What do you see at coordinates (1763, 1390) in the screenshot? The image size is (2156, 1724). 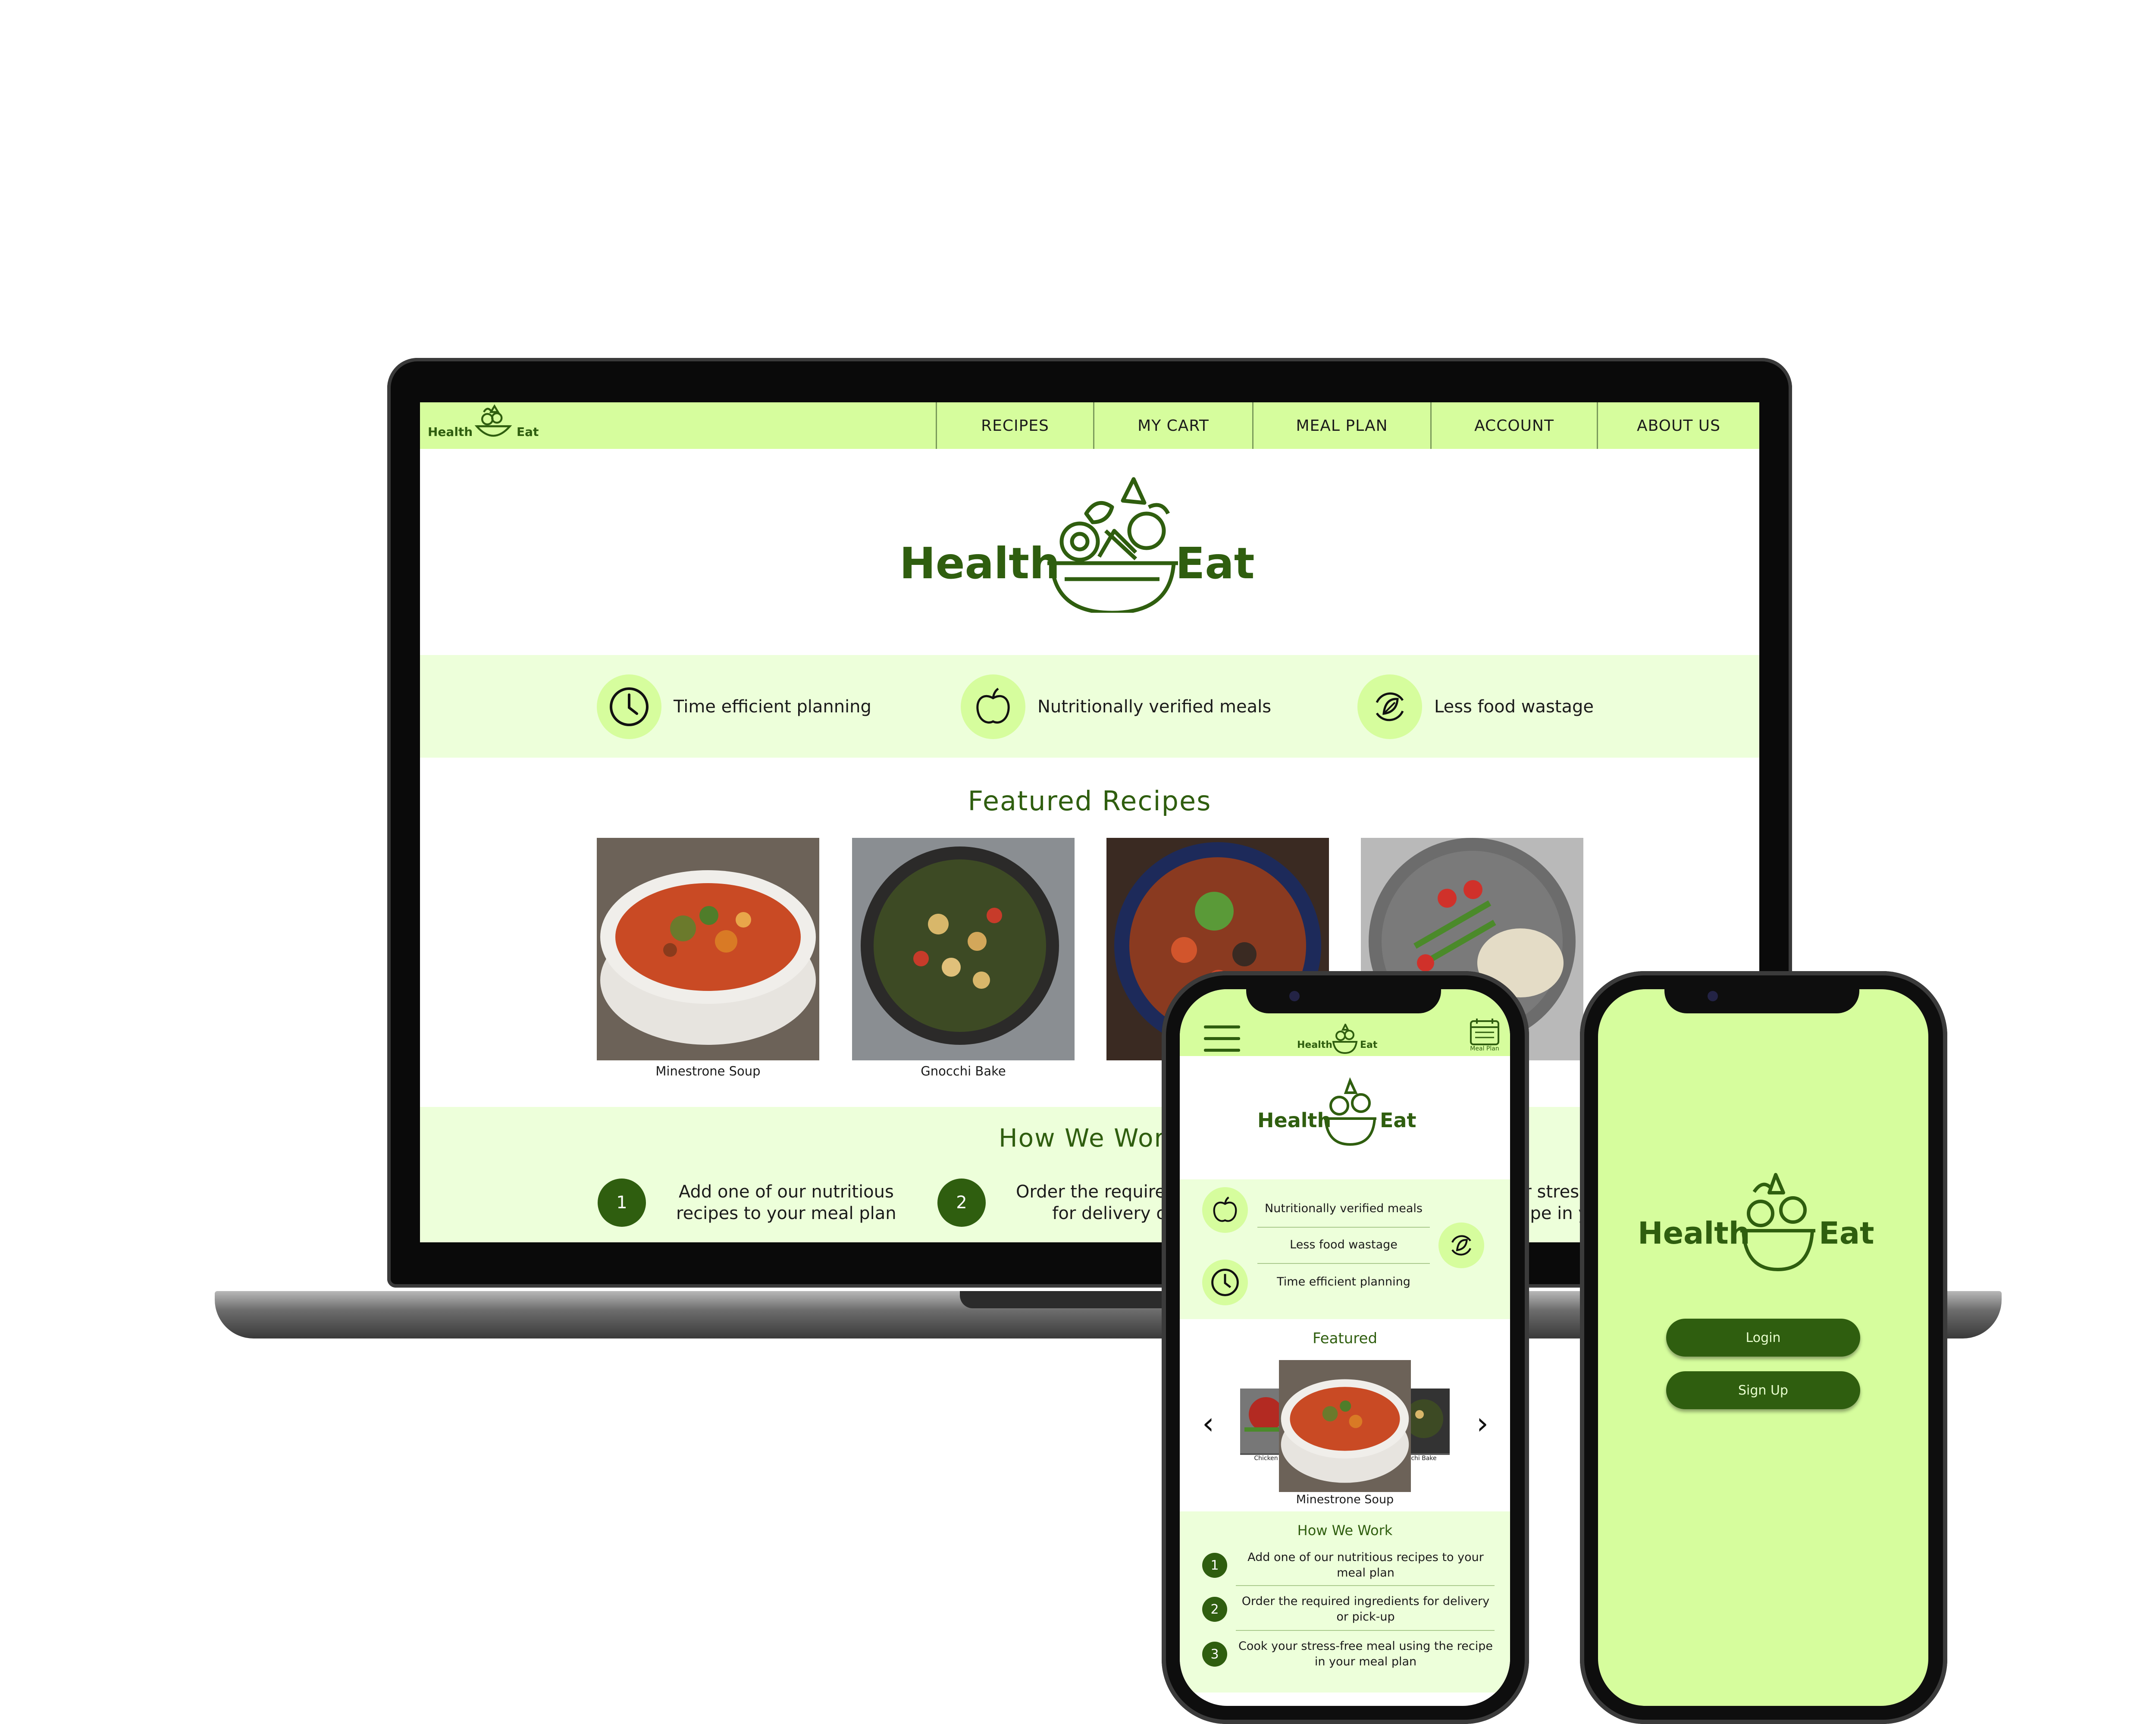 I see `signup-button: Sign Up` at bounding box center [1763, 1390].